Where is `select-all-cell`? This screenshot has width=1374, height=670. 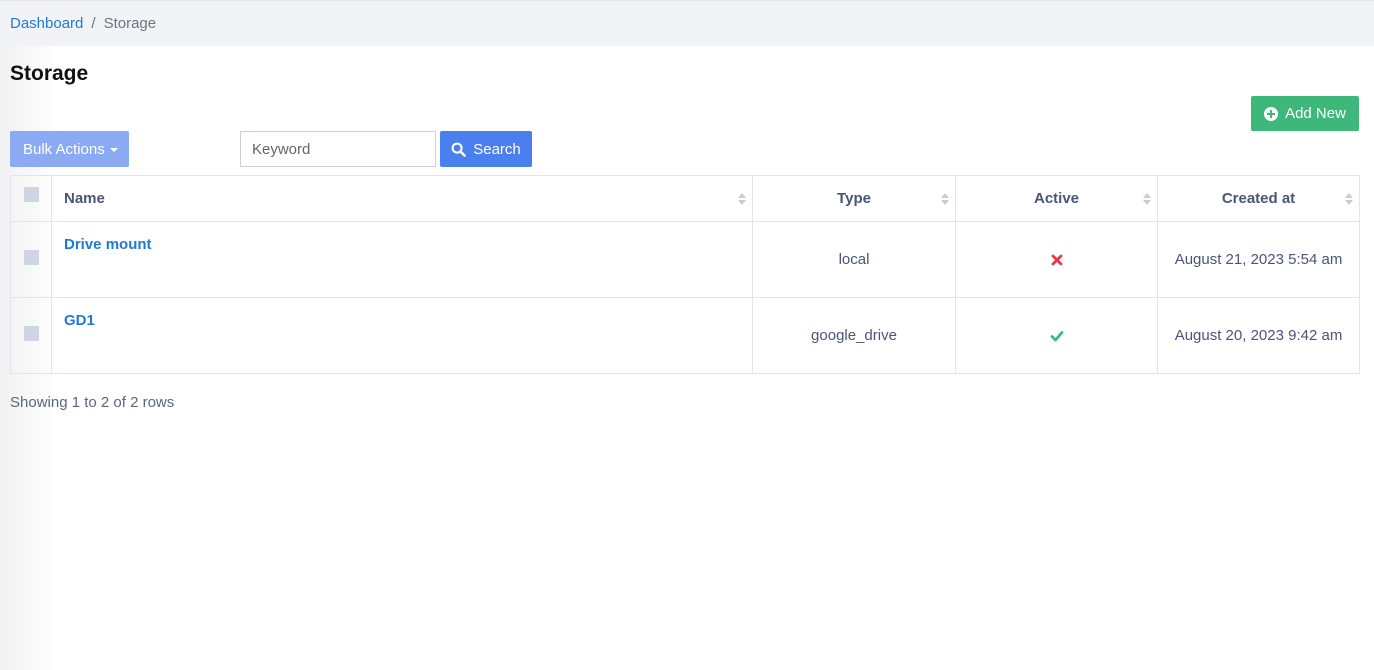 select-all-cell is located at coordinates (31, 198).